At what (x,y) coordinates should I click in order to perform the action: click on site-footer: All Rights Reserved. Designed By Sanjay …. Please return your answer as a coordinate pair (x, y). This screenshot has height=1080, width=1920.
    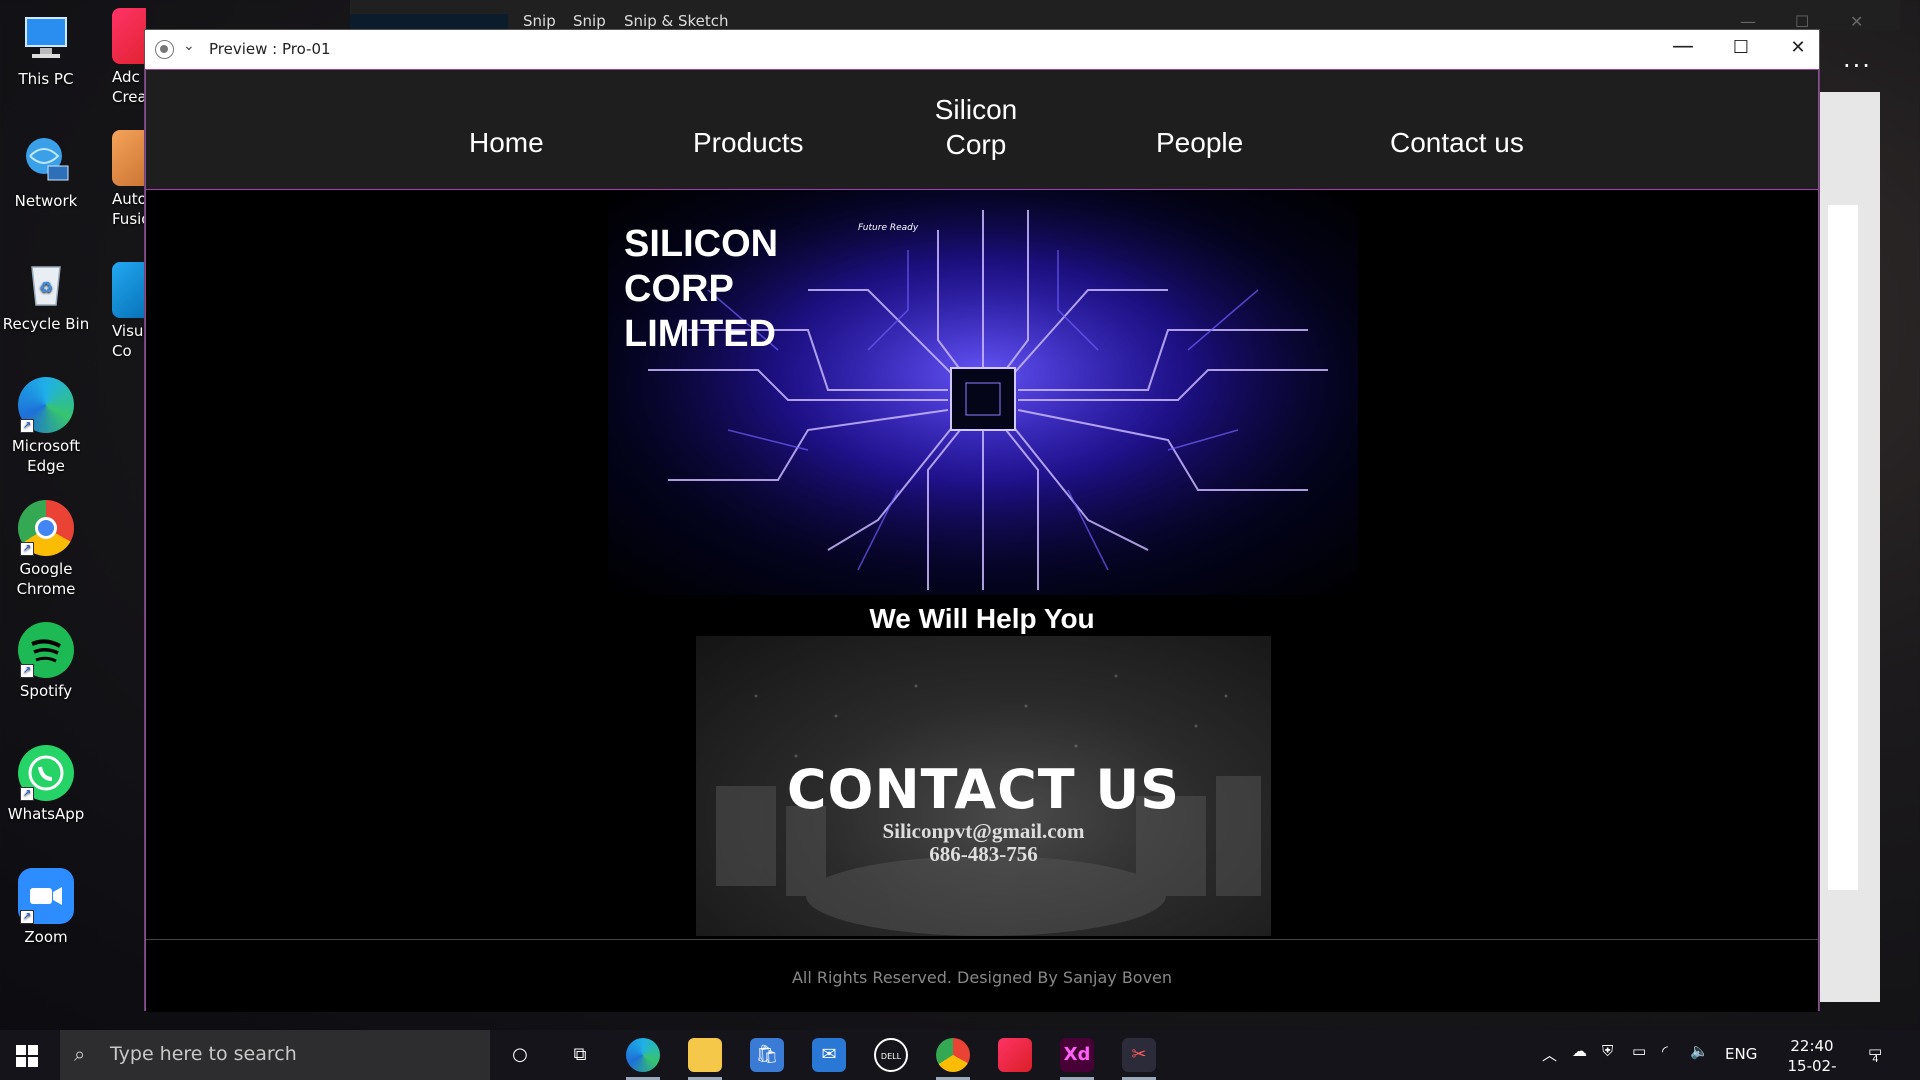
    Looking at the image, I should click on (982, 975).